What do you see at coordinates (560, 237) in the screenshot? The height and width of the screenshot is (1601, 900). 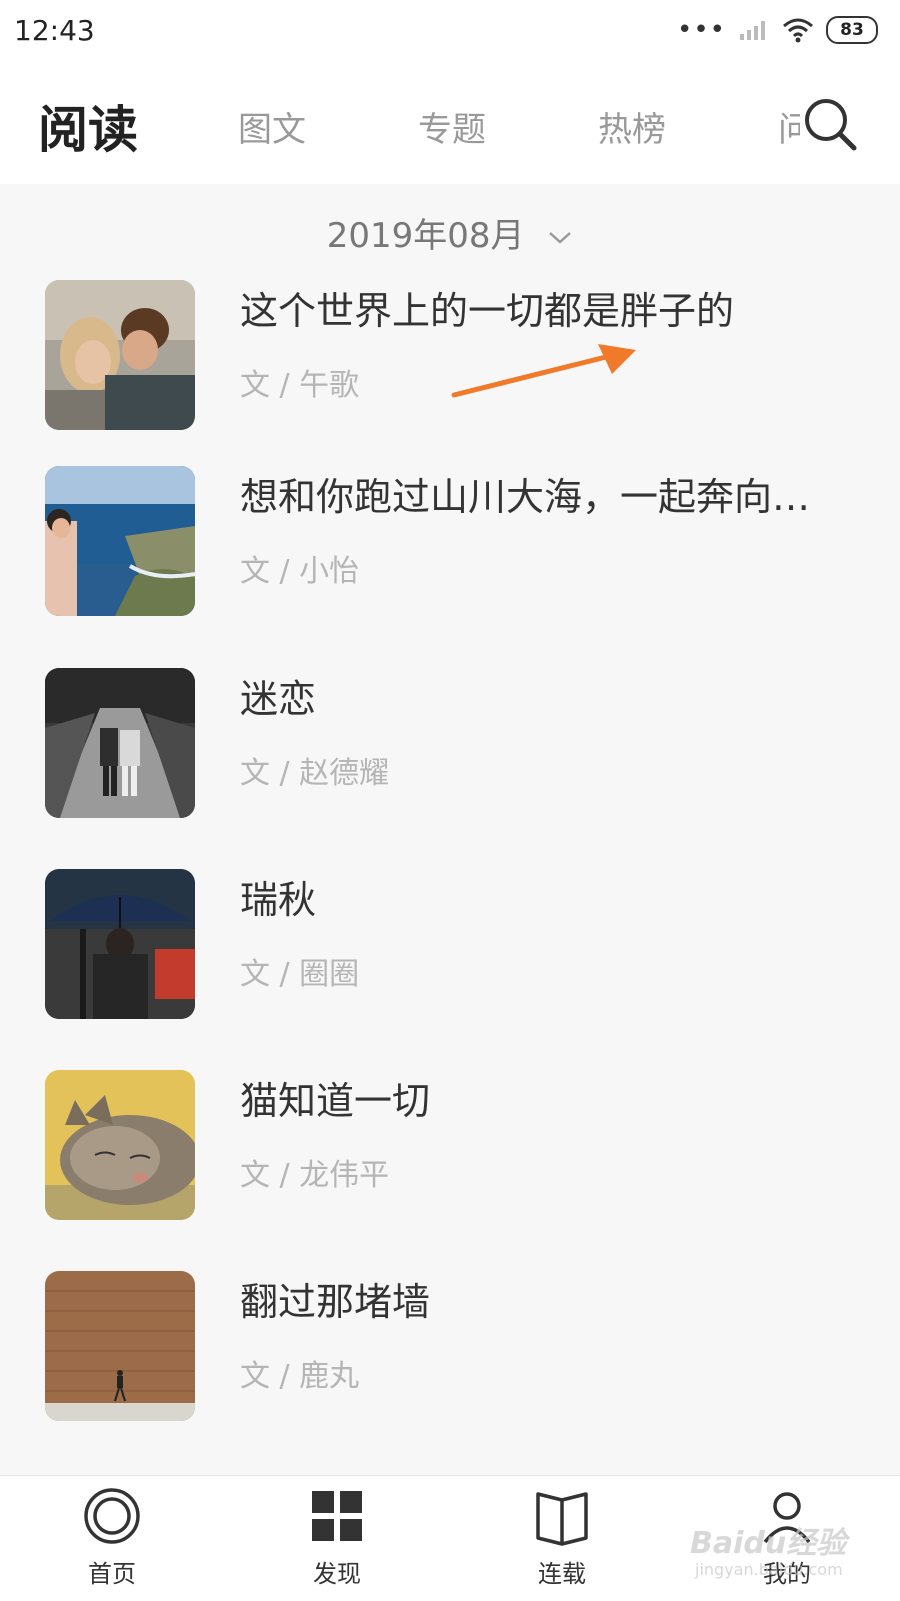 I see `chevron-down-icon` at bounding box center [560, 237].